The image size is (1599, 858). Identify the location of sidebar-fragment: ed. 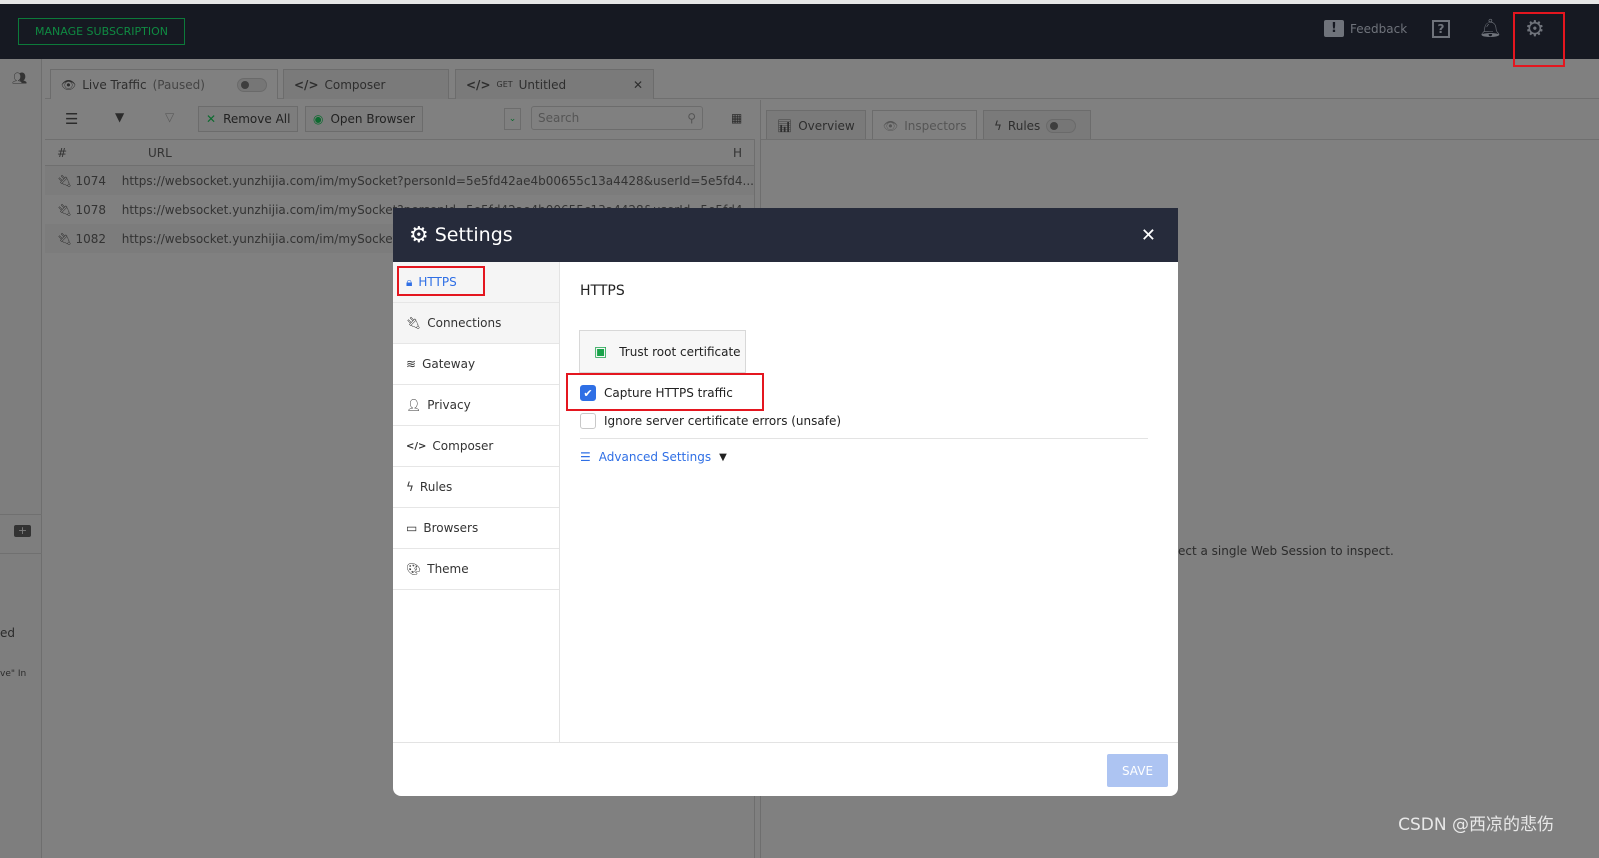
(7, 633).